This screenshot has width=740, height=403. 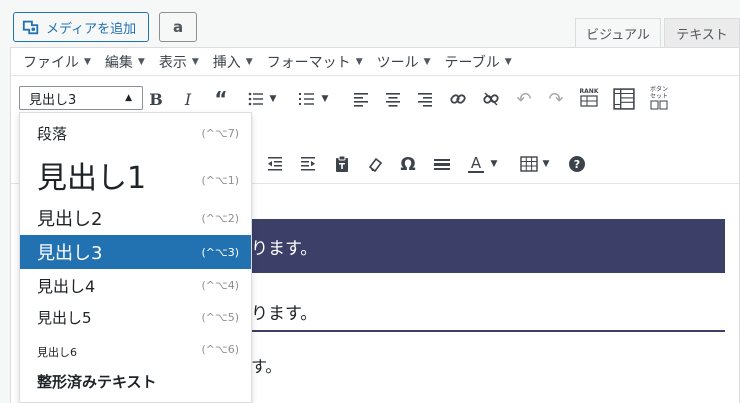 I want to click on format-option-heading-4: 見出し4 (^⌥4), so click(x=135, y=285).